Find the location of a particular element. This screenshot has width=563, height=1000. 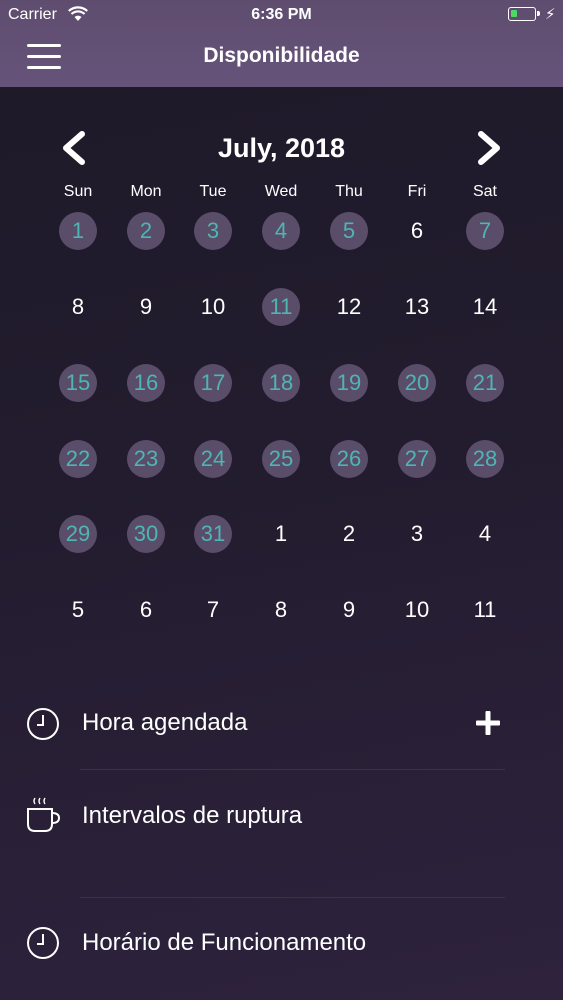

chevron-right-icon is located at coordinates (490, 148).